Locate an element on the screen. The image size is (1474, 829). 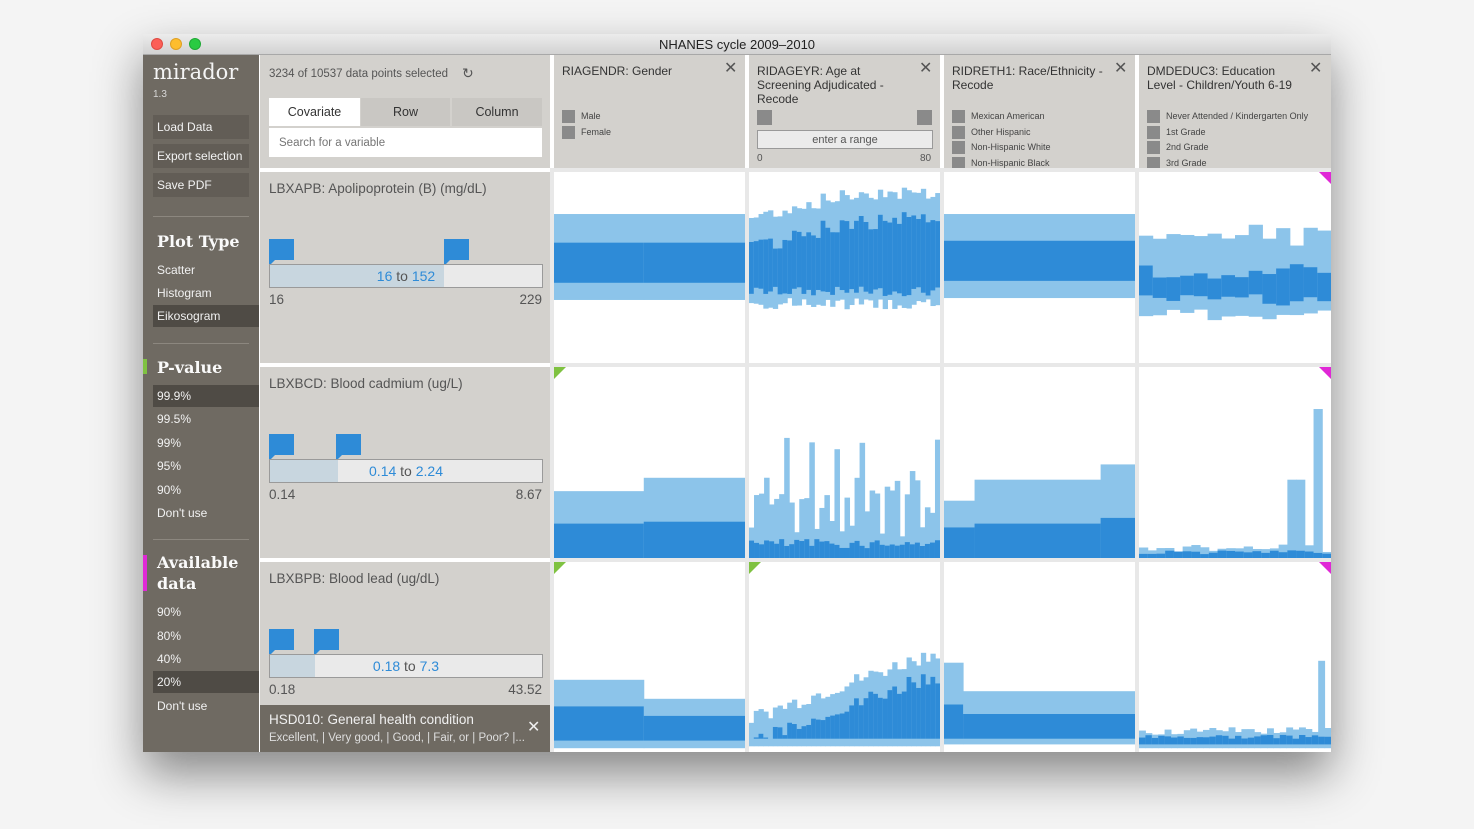
legend-item: Female is located at coordinates (586, 133).